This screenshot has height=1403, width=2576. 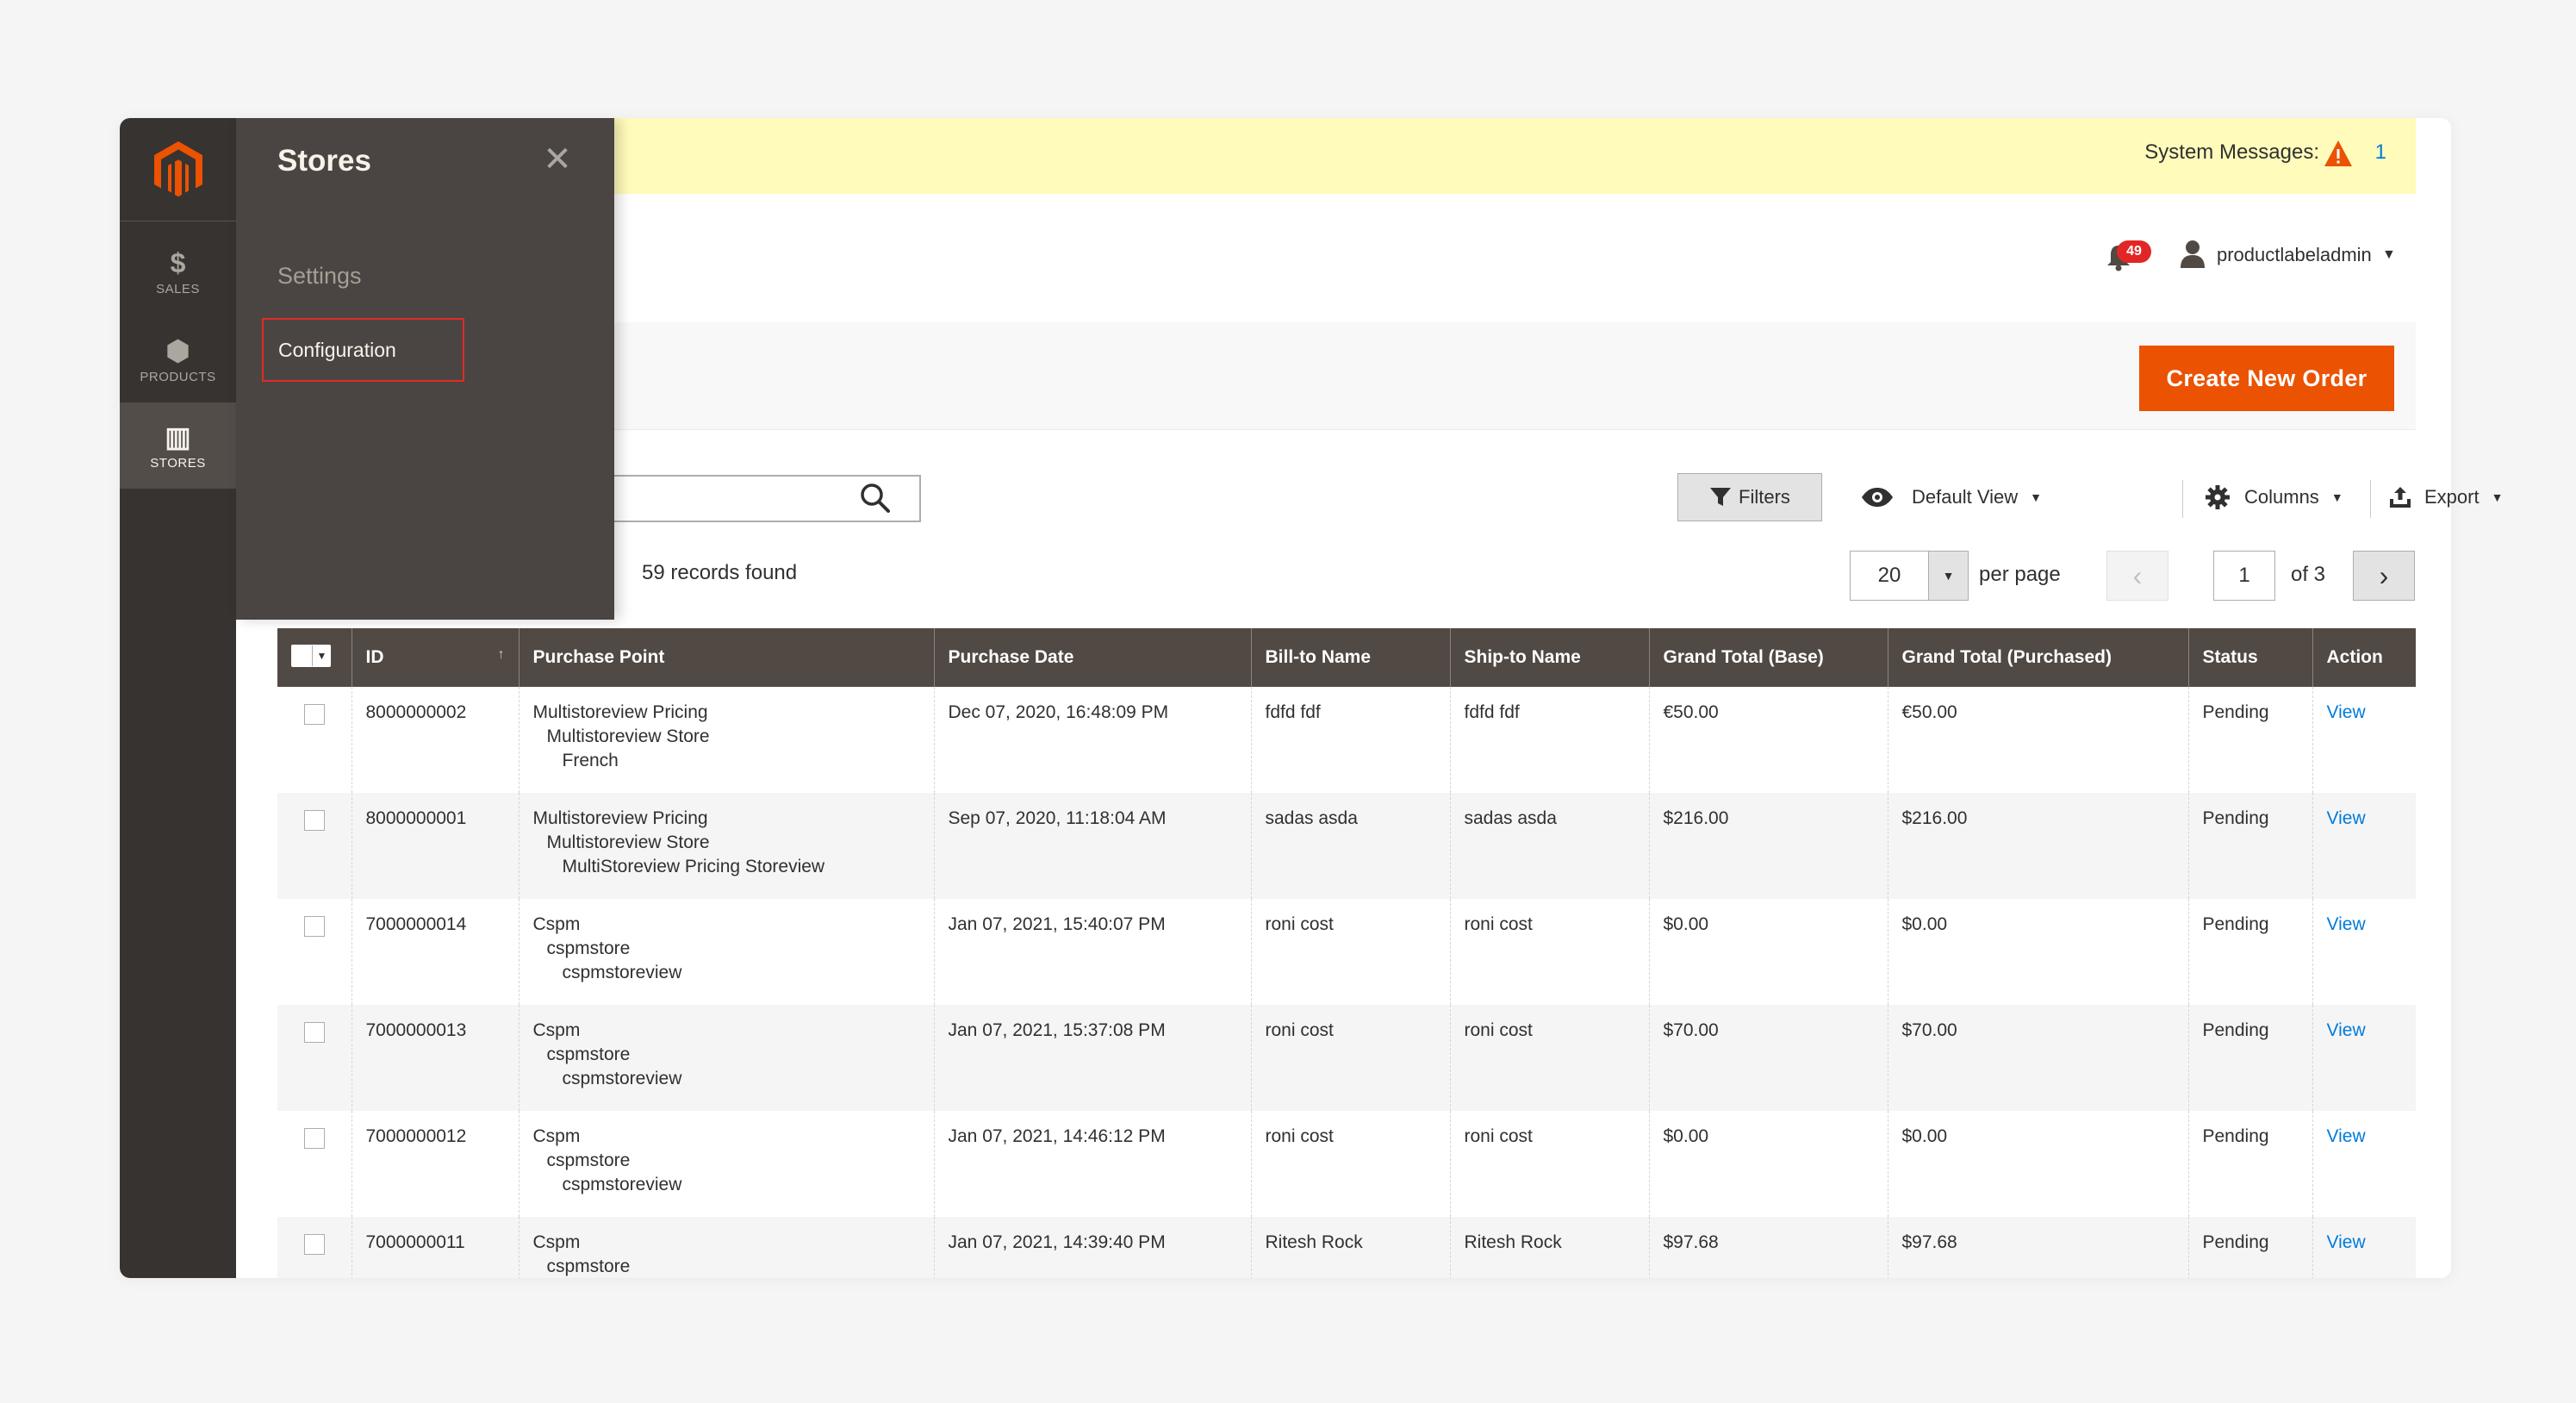 I want to click on column-header-grand-total-purchased: Grand Total (Purchased), so click(x=2038, y=657).